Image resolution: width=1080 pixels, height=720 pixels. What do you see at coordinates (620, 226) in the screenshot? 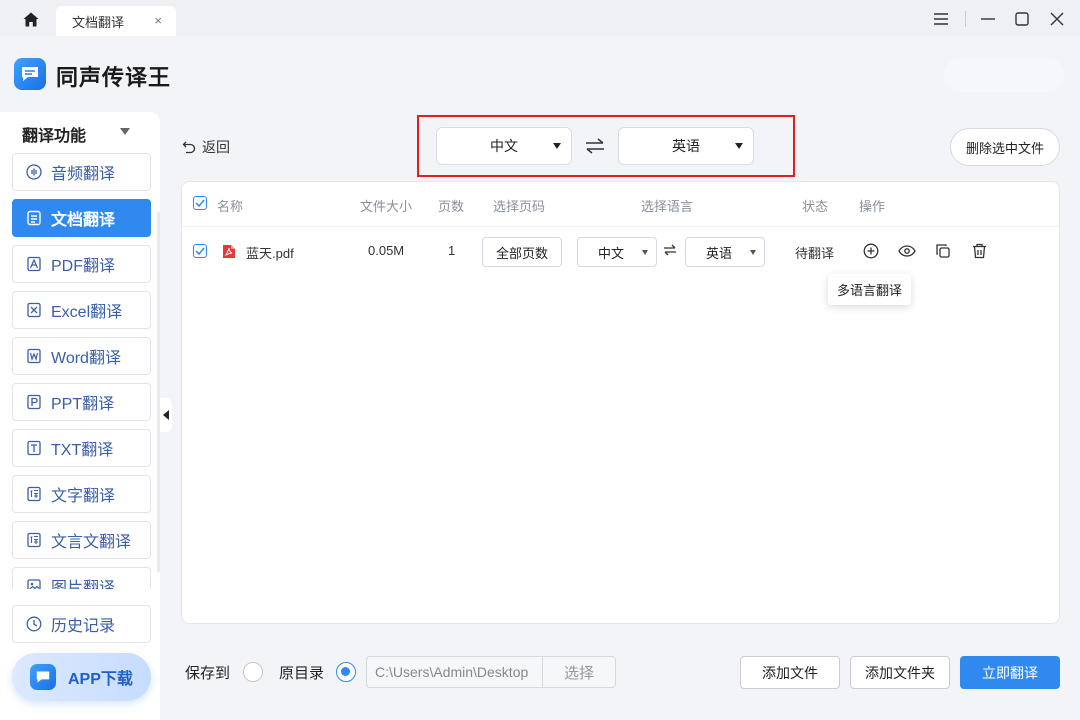
I see `header-divider` at bounding box center [620, 226].